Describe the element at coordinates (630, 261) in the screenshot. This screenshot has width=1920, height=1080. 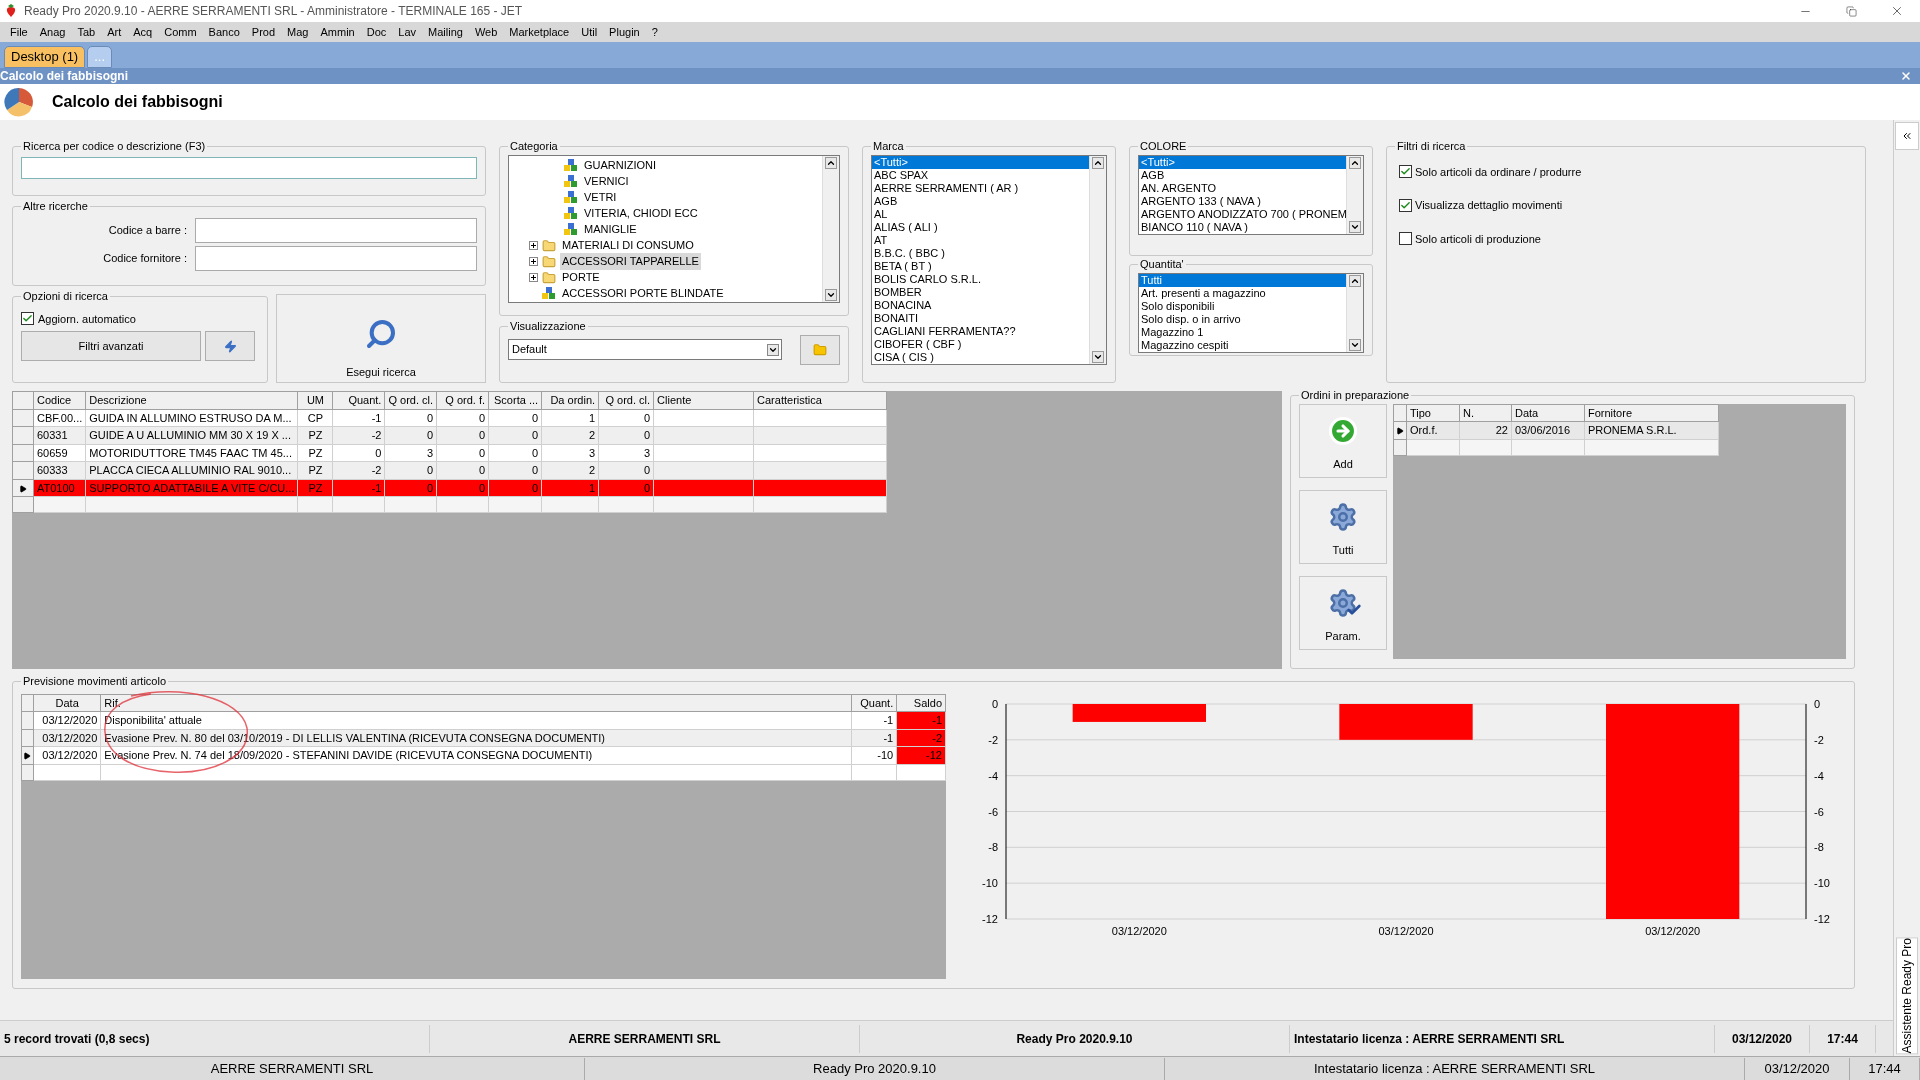
I see `tree-item: ACCESSORI TAPPARELLE` at that location.